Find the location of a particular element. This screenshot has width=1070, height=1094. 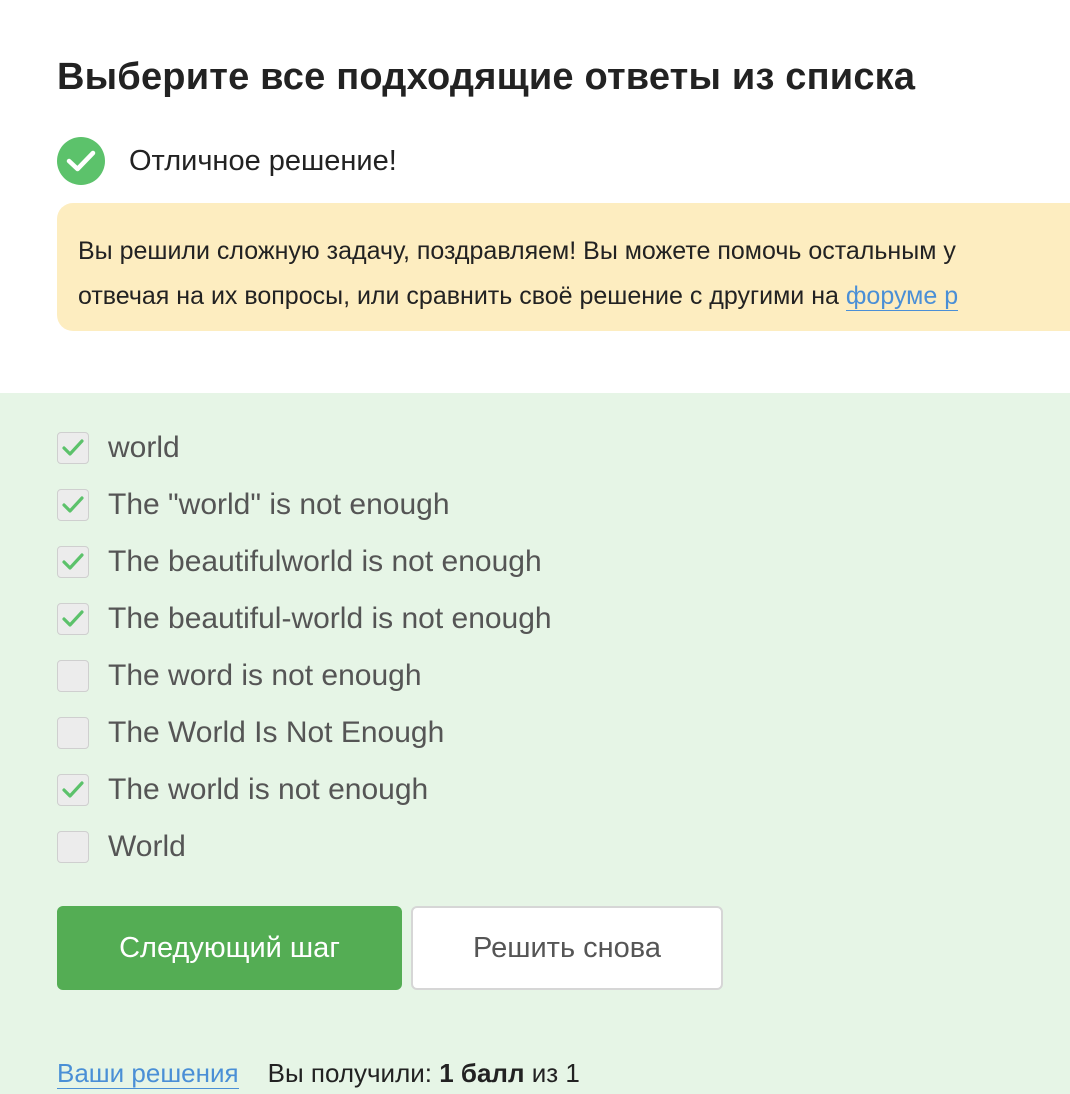

forum-link: форуме р is located at coordinates (902, 296).